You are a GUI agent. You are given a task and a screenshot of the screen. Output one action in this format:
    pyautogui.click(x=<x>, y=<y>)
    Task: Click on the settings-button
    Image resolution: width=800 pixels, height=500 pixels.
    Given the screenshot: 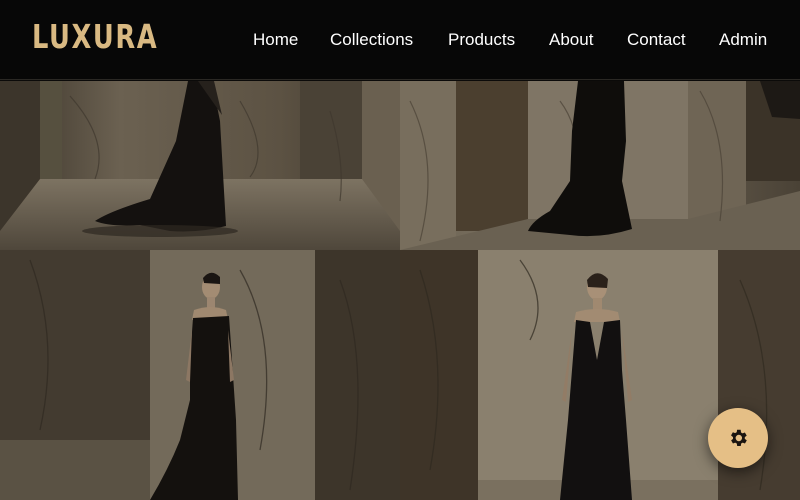 What is the action you would take?
    pyautogui.click(x=738, y=438)
    